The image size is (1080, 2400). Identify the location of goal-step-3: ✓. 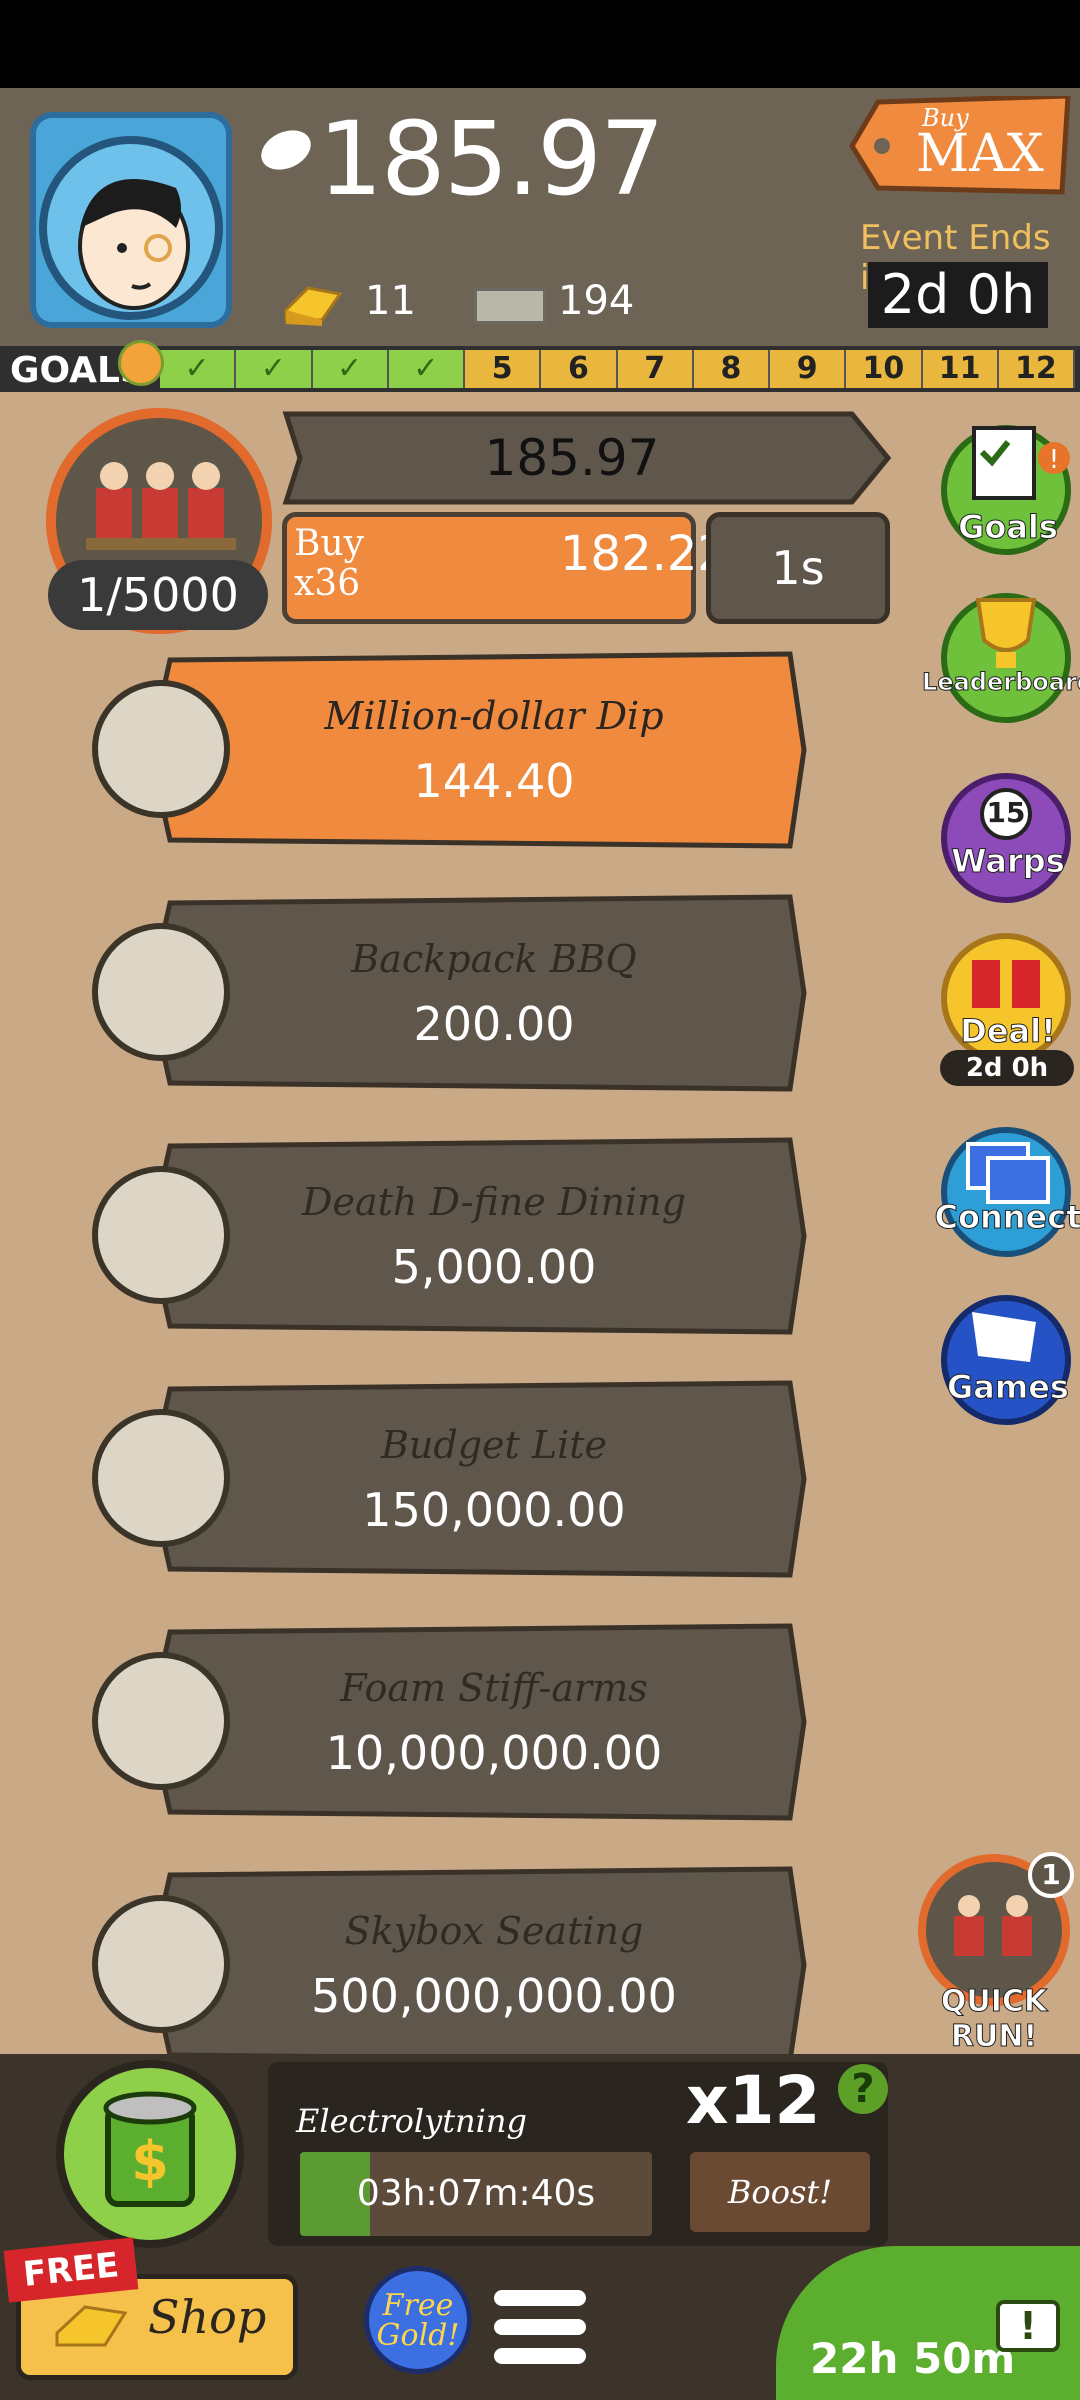
(350, 369).